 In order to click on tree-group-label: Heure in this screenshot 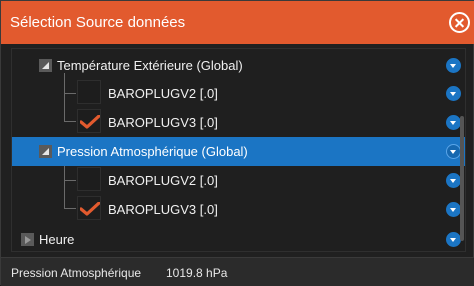, I will do `click(57, 239)`.